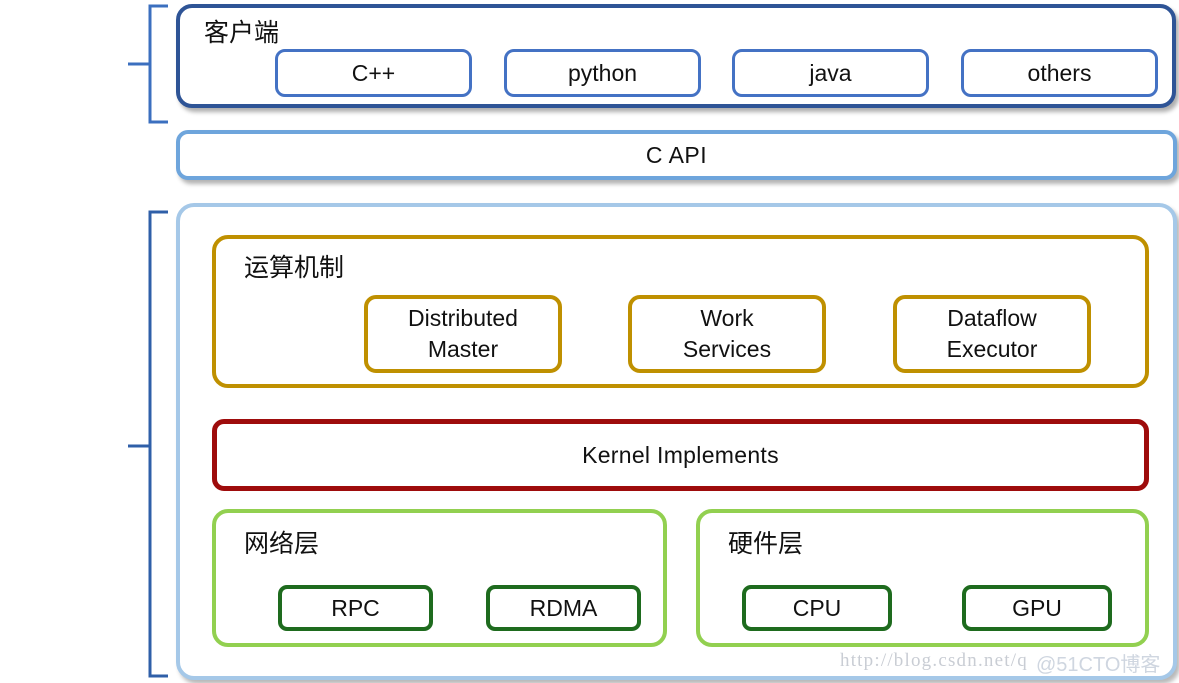 Image resolution: width=1179 pixels, height=683 pixels. I want to click on compute-box-line2: Services, so click(727, 349).